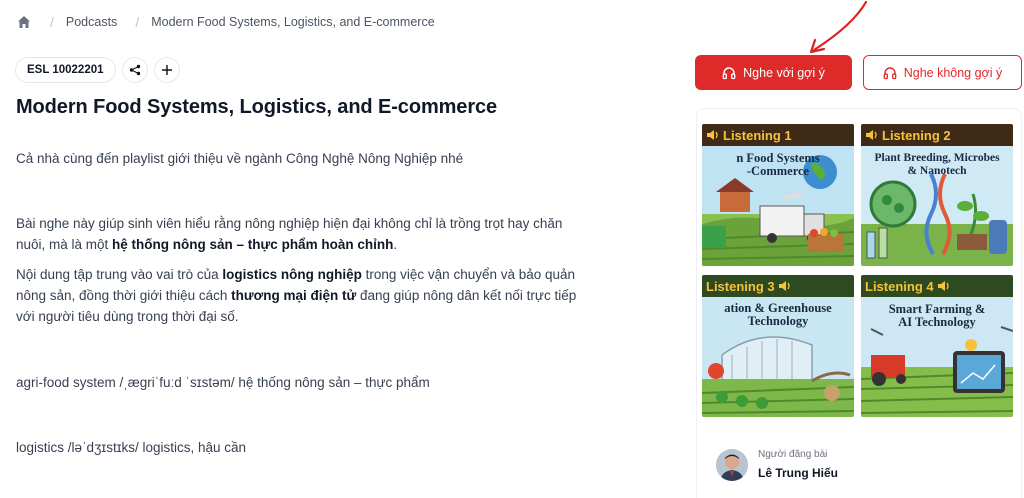  Describe the element at coordinates (747, 135) in the screenshot. I see `thumbnail-badge: Listening 1` at that location.